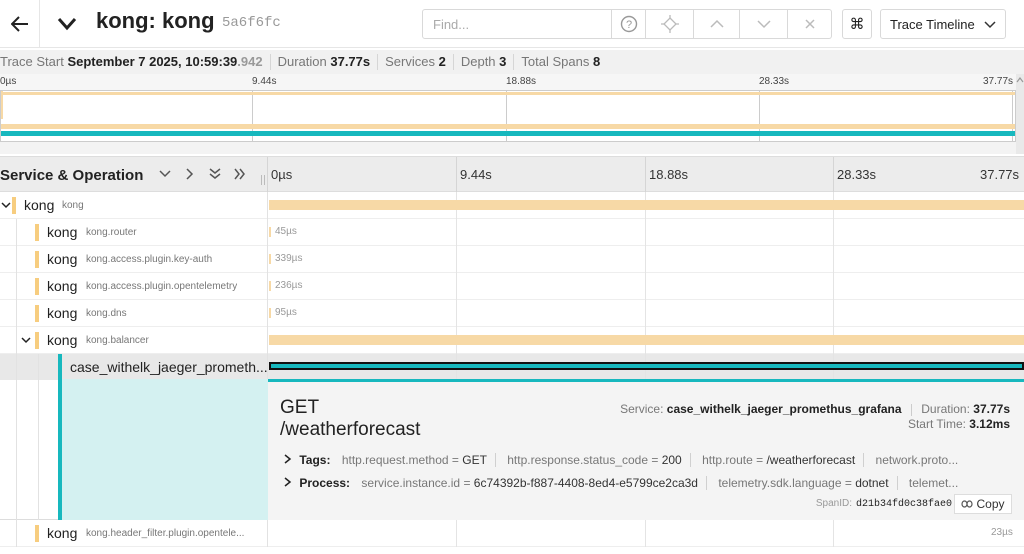 The width and height of the screenshot is (1024, 554). I want to click on expand-all-button, so click(240, 174).